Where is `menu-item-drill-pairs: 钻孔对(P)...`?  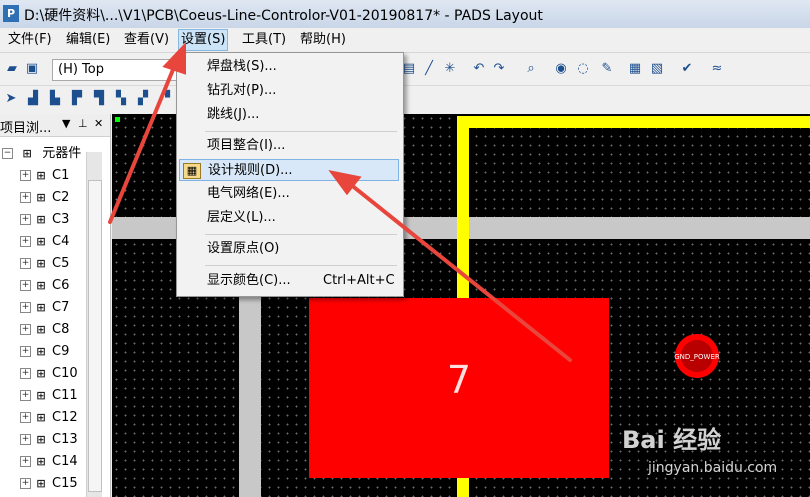
menu-item-drill-pairs: 钻孔对(P)... is located at coordinates (289, 91).